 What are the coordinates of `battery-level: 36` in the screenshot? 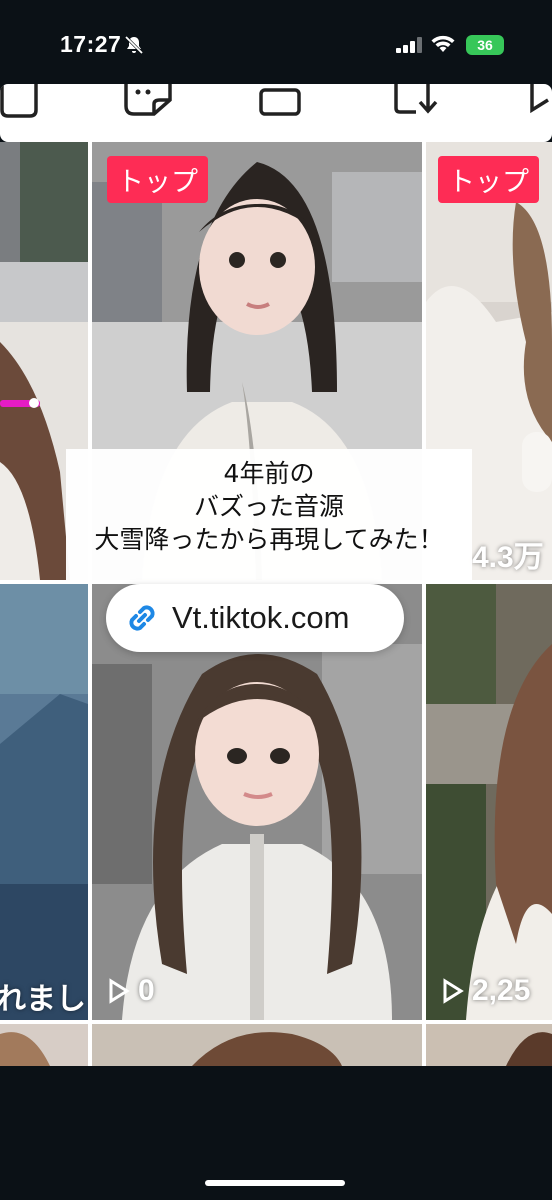 It's located at (485, 45).